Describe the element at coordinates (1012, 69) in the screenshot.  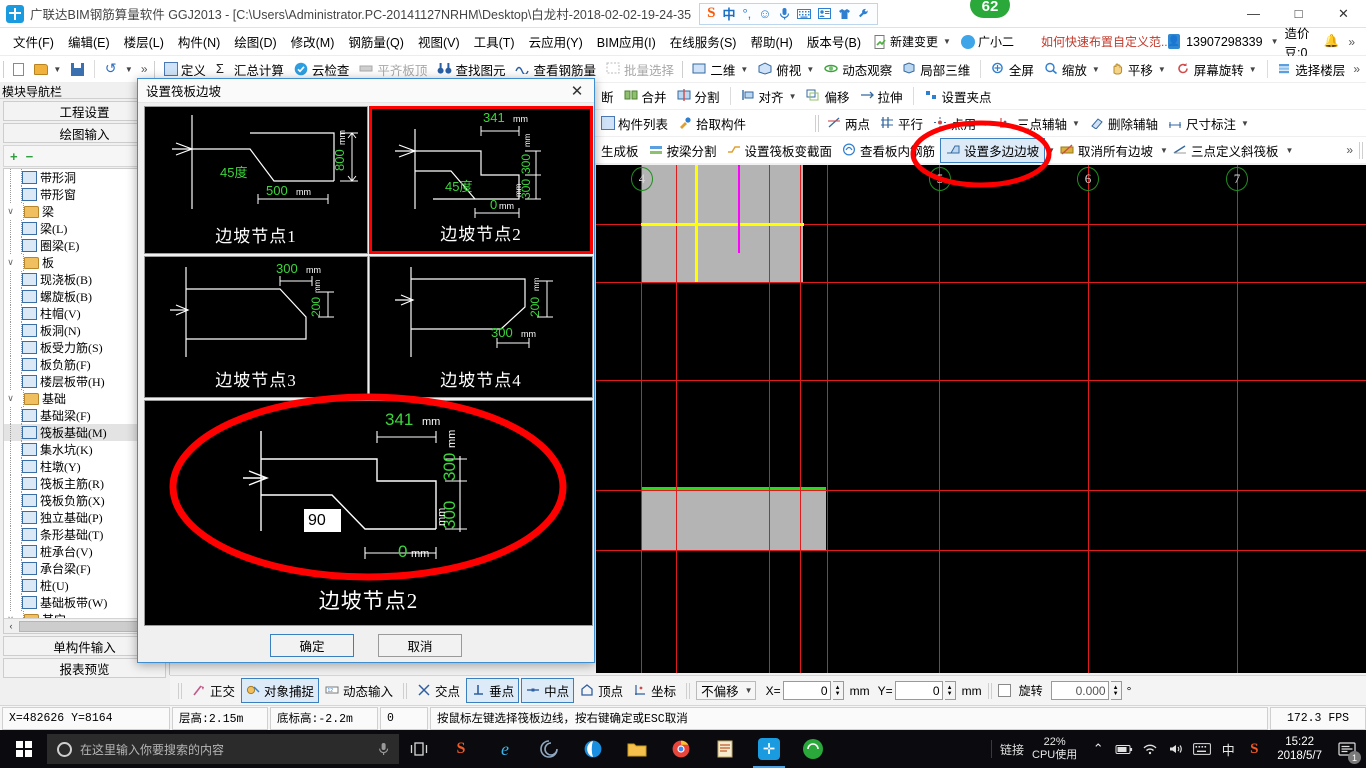
I see `fullscreen-button: 全屏` at that location.